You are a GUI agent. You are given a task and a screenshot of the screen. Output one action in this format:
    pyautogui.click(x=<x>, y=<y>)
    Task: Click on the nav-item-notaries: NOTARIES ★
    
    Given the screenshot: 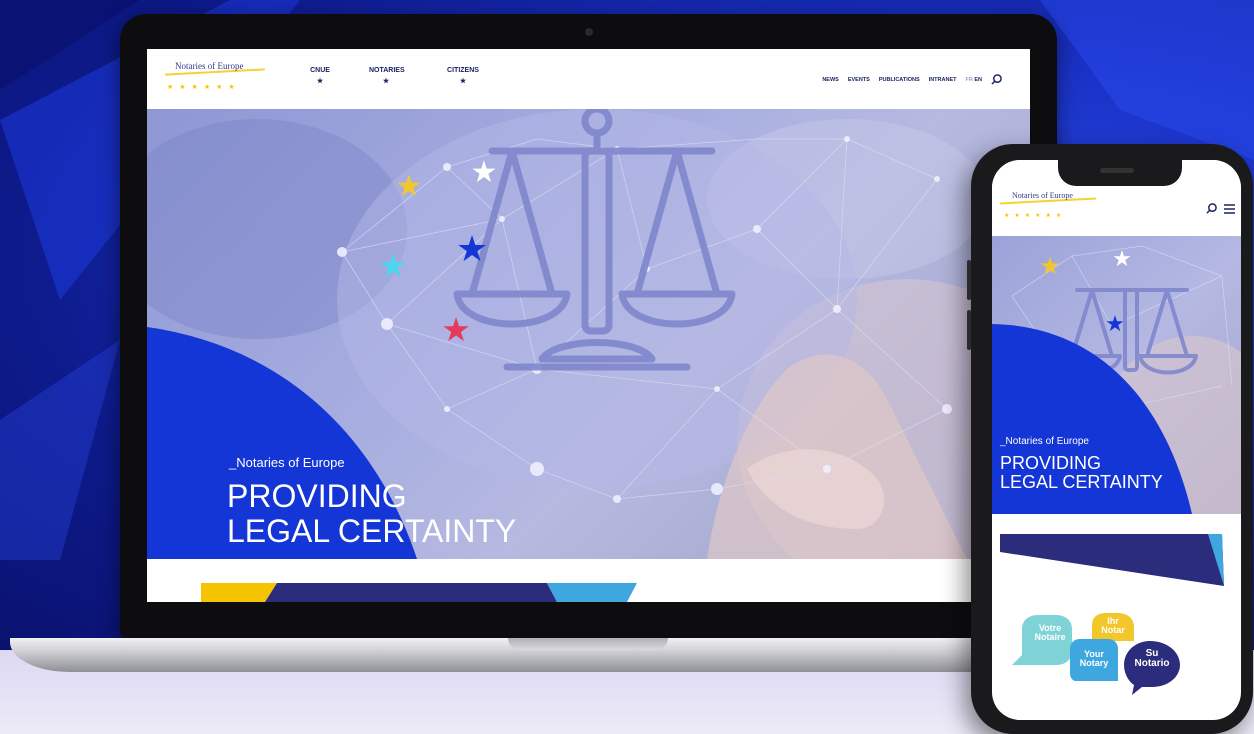 What is the action you would take?
    pyautogui.click(x=387, y=76)
    